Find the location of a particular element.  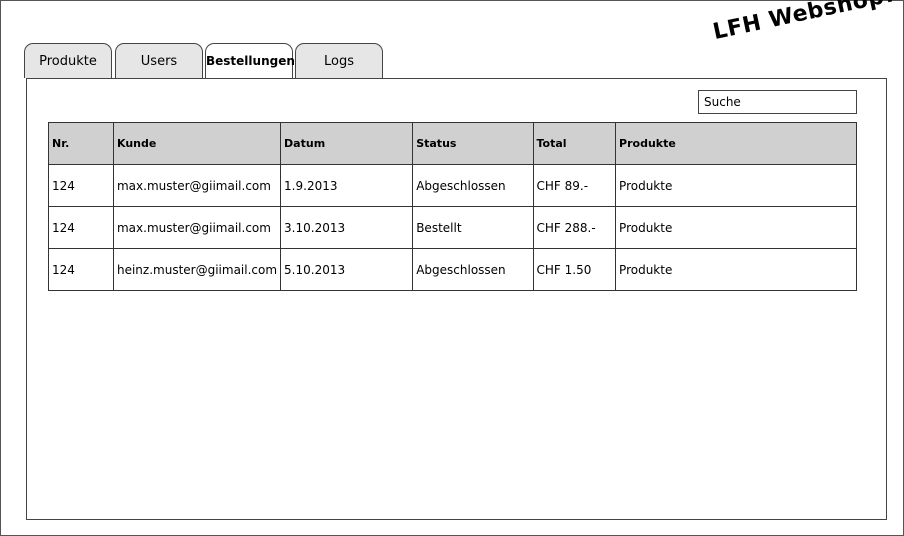

column-header-total: Total is located at coordinates (574, 143).